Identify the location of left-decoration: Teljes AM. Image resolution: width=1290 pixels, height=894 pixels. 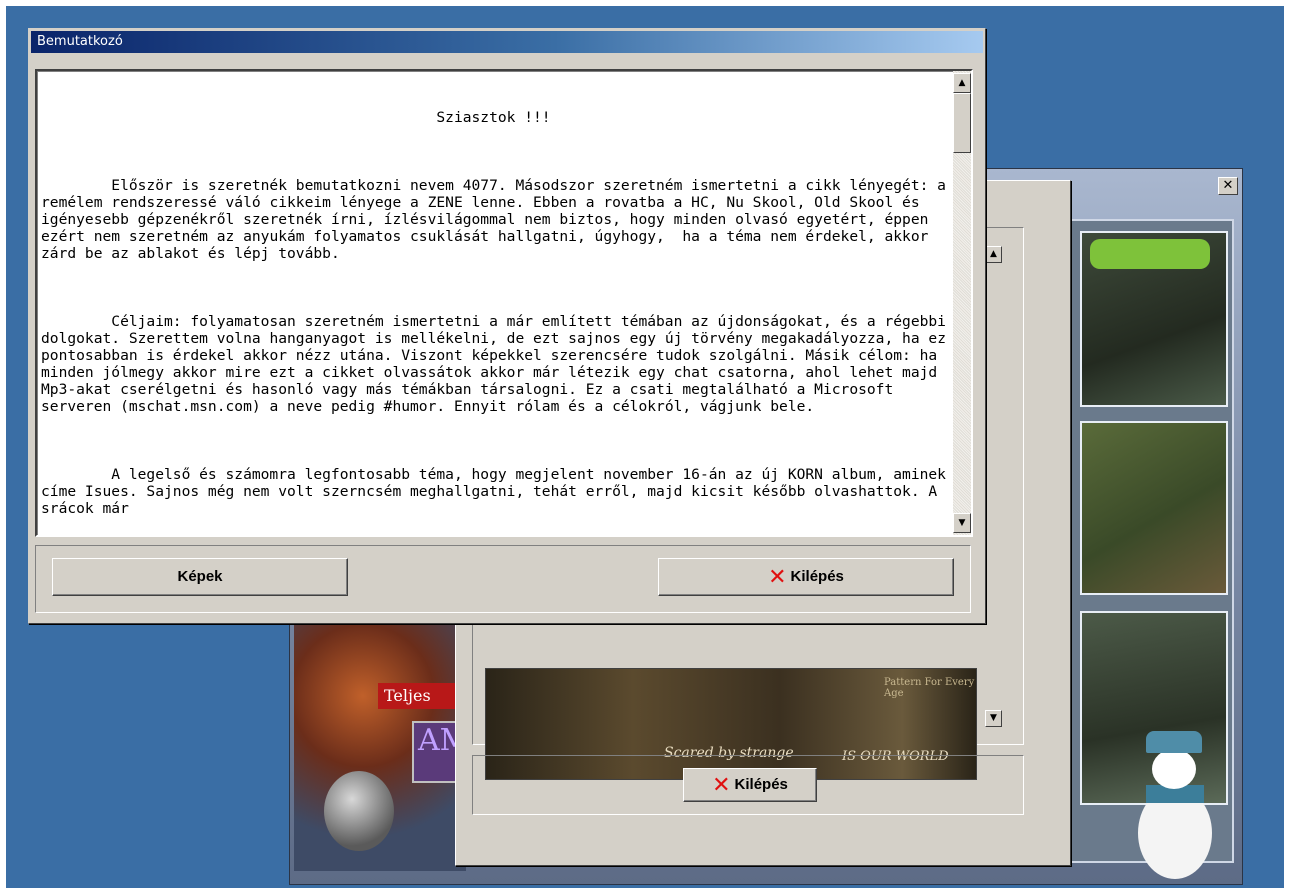
(382, 746).